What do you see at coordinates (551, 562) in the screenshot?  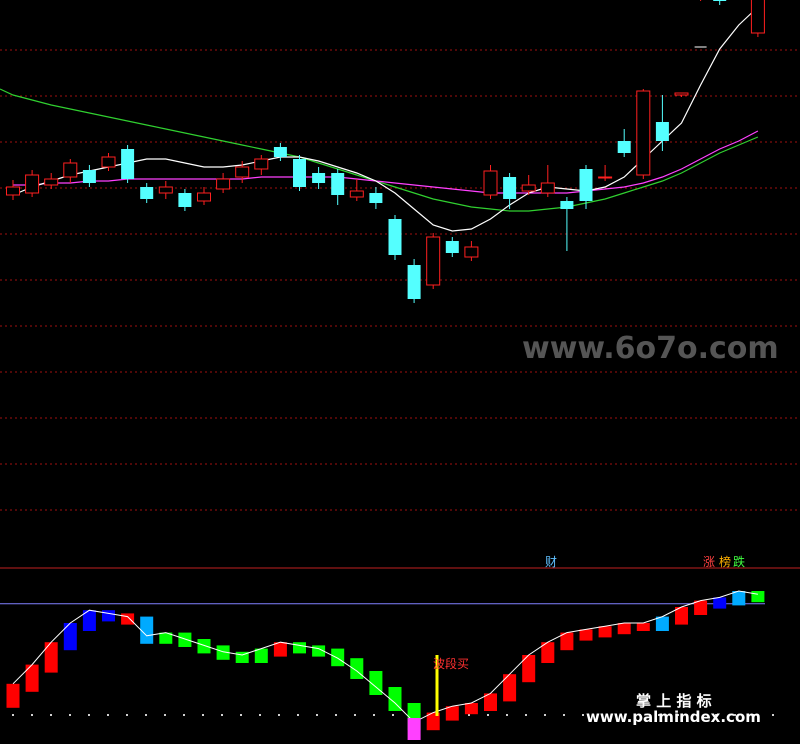 I see `label-cai: 财` at bounding box center [551, 562].